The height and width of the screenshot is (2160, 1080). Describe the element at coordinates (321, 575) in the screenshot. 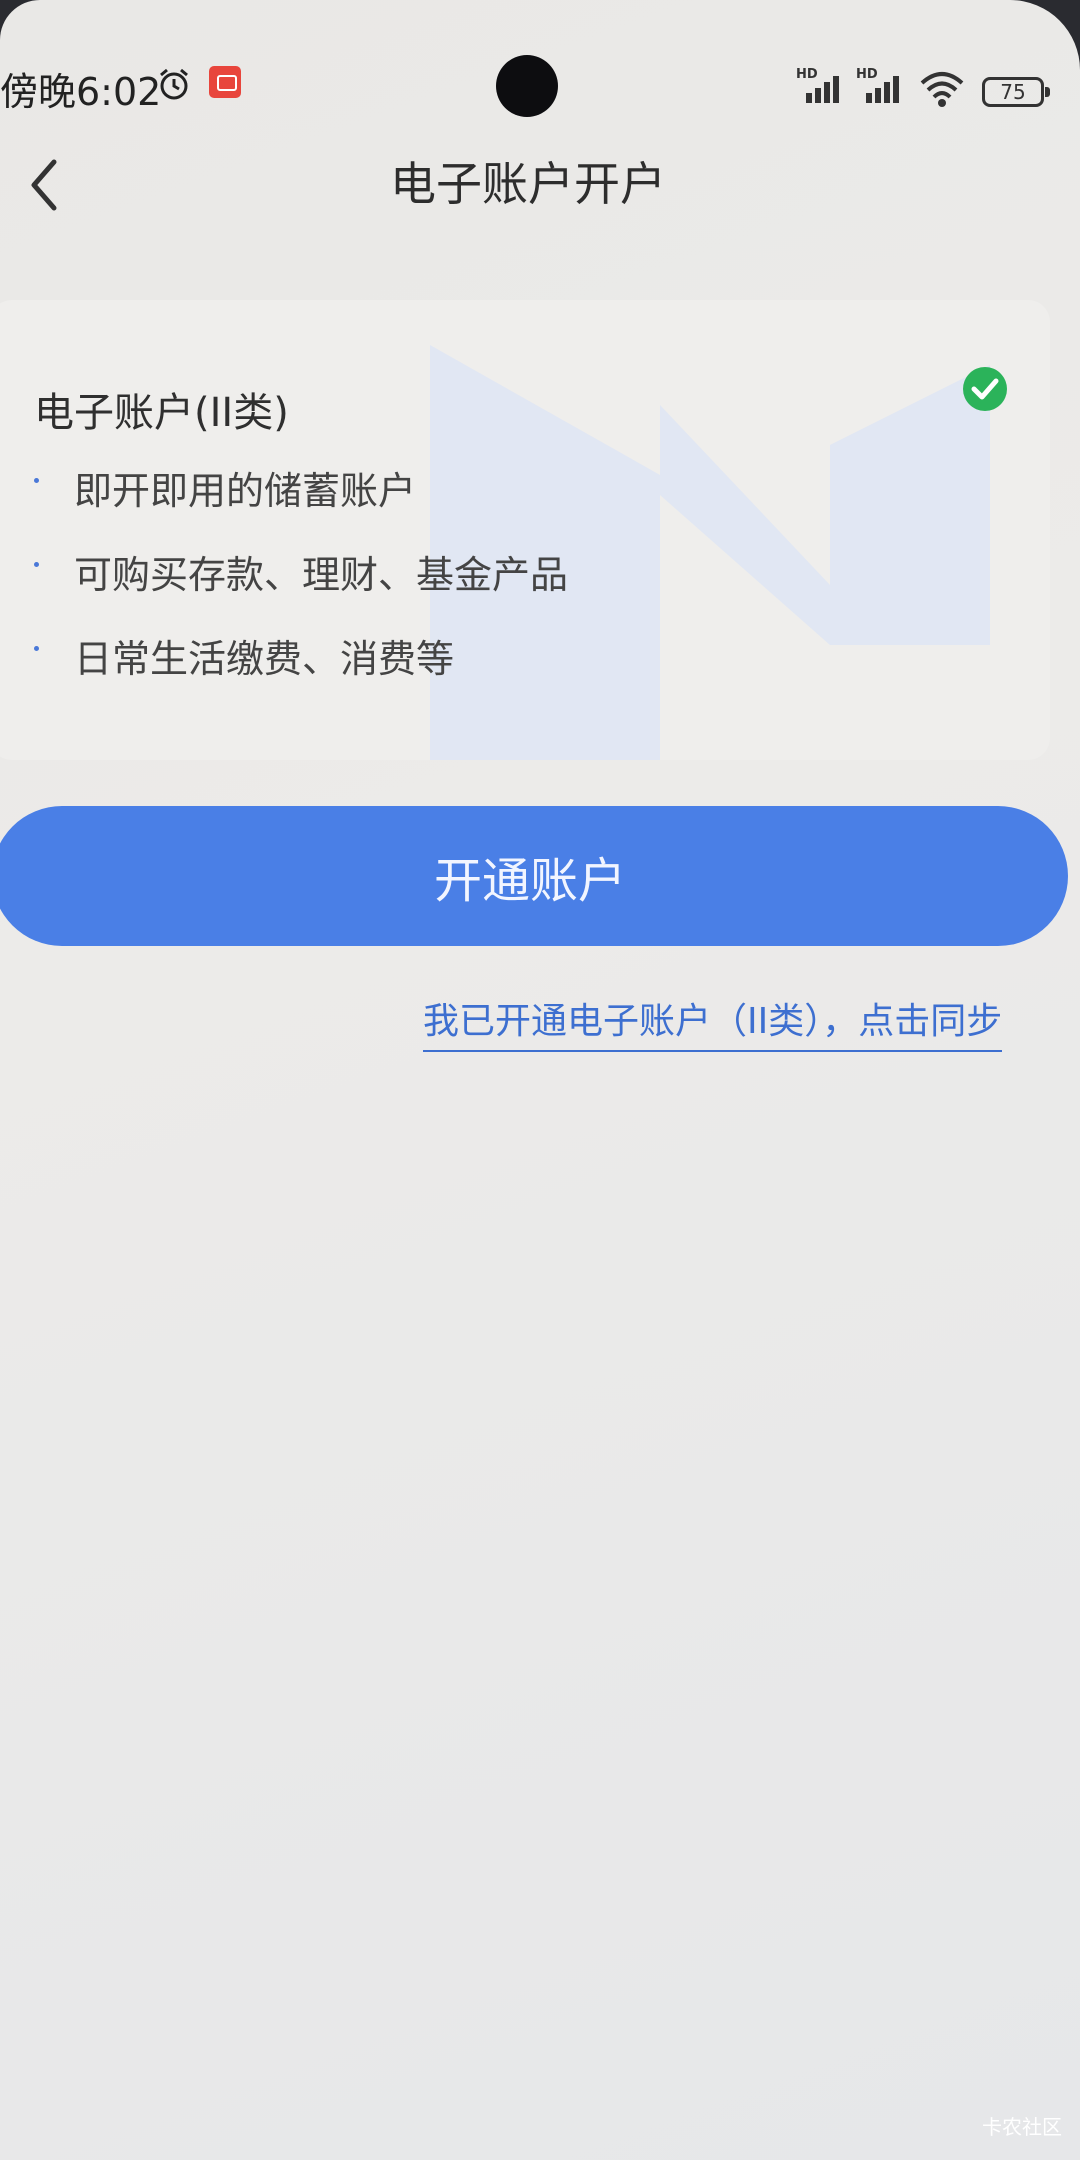

I see `feature-text: 可购买存款、理财、基金产品` at that location.